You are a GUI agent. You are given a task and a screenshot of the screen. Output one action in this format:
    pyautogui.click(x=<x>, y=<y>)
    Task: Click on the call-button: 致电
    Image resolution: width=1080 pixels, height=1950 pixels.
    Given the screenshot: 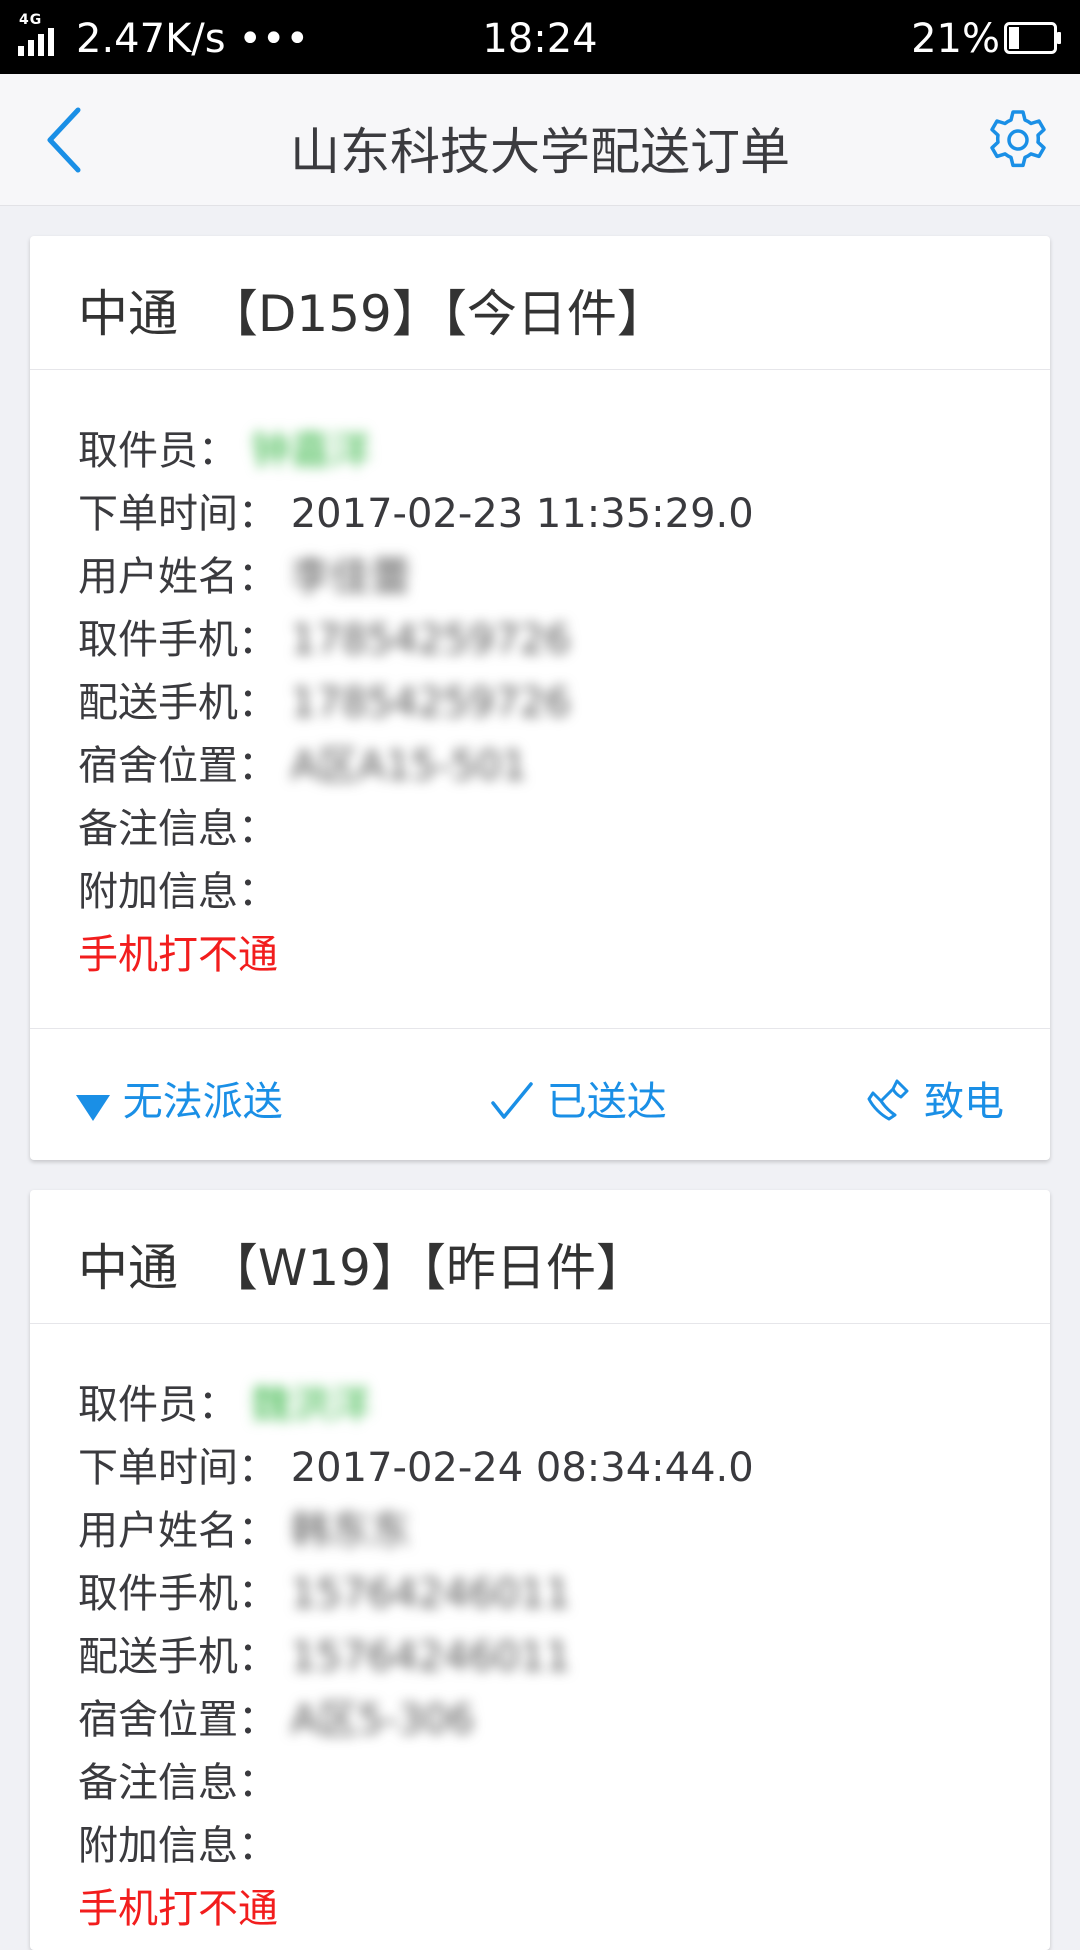 What is the action you would take?
    pyautogui.click(x=935, y=1098)
    